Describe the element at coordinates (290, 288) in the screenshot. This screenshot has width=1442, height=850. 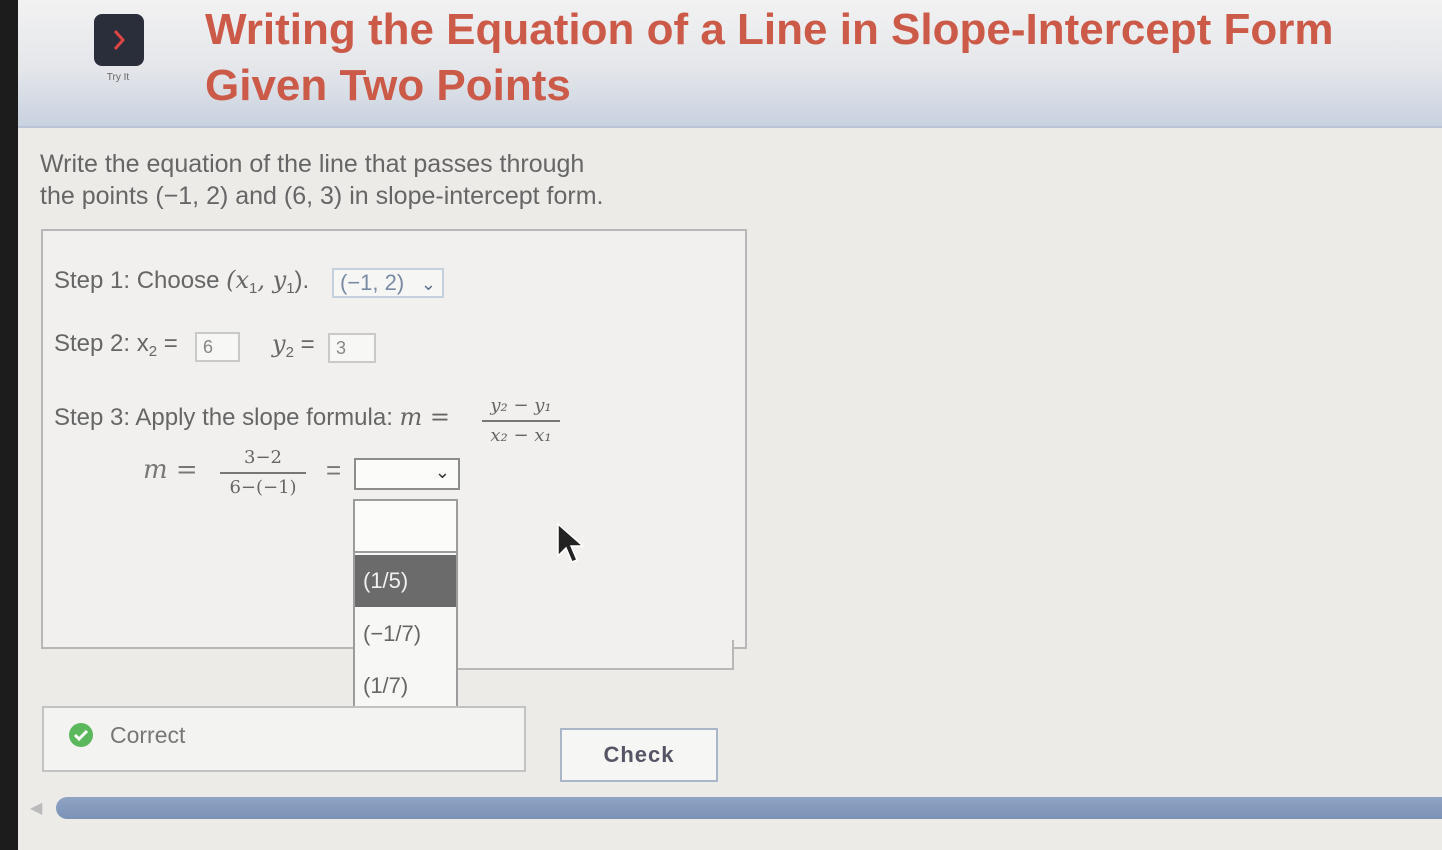
I see `step-1-sub2: 1` at that location.